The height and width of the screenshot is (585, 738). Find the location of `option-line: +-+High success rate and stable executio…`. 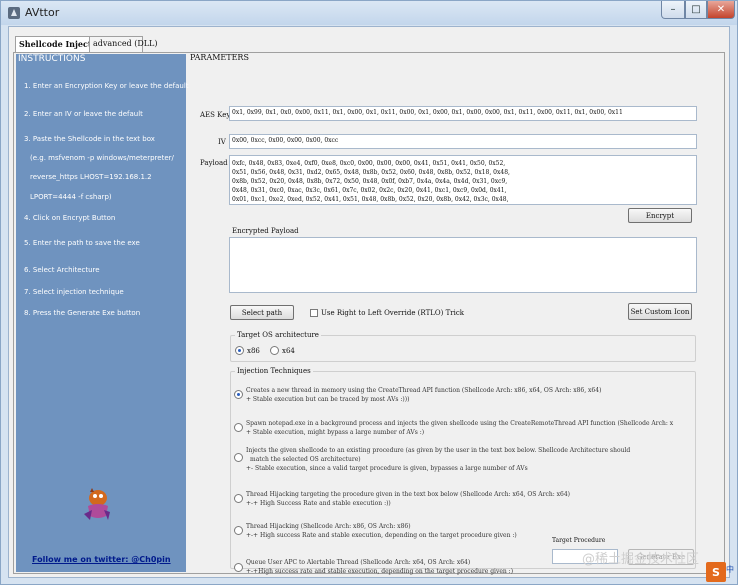

option-line: +-+High success rate and stable executio… is located at coordinates (380, 571).